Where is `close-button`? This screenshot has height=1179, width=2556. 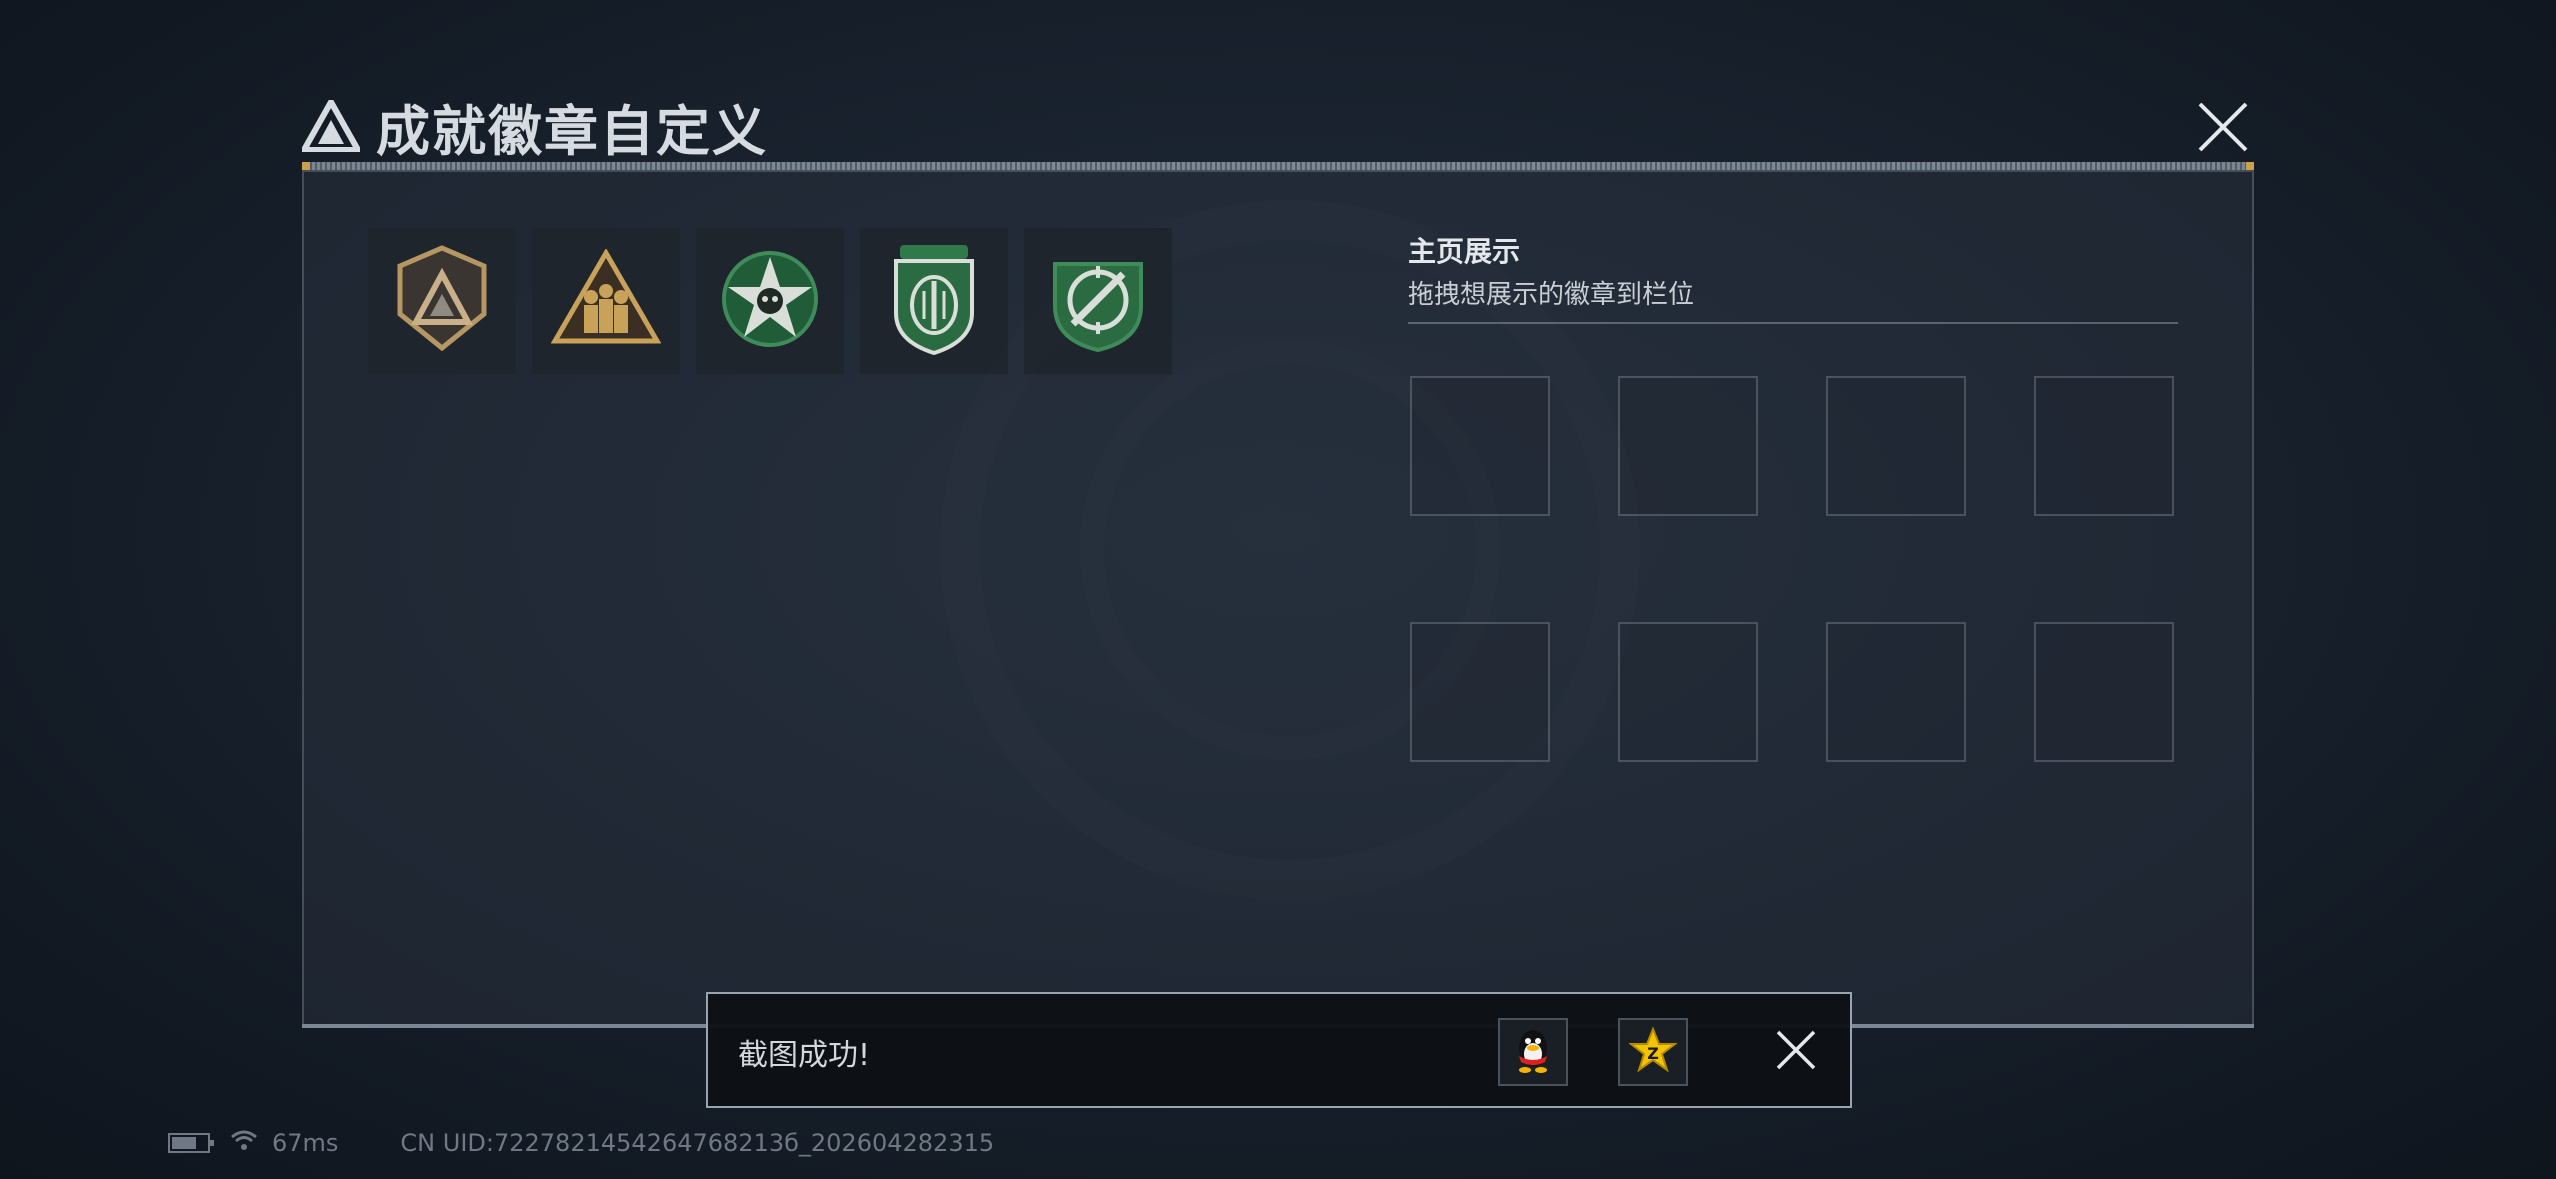 close-button is located at coordinates (2223, 129).